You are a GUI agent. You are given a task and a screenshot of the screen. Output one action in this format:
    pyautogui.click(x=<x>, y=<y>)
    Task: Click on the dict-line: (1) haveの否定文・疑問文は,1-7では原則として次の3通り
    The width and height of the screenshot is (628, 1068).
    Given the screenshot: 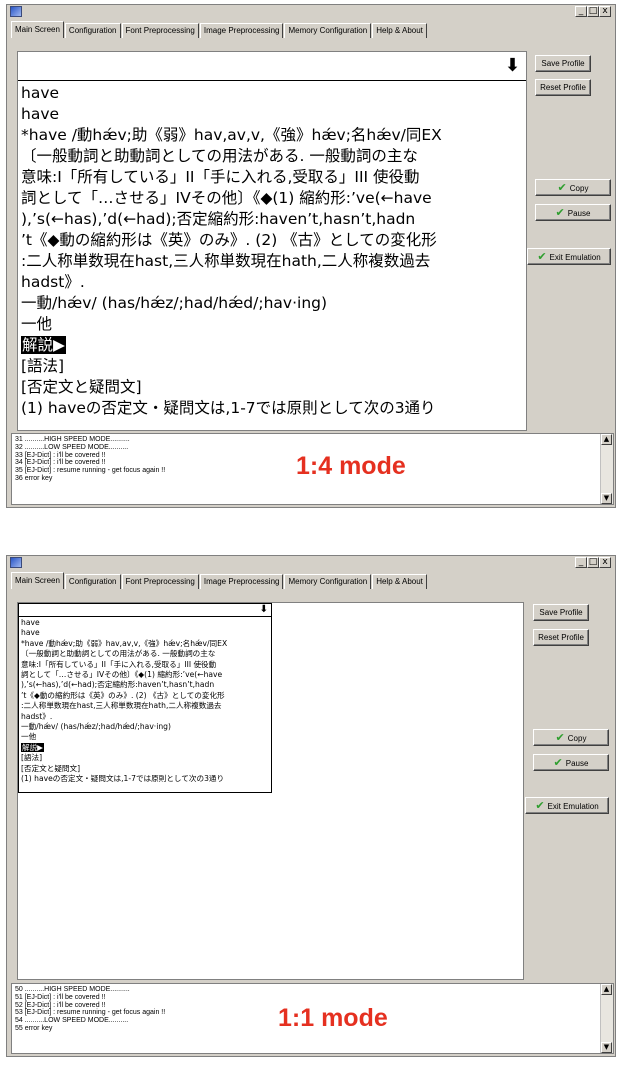 What is the action you would take?
    pyautogui.click(x=228, y=408)
    